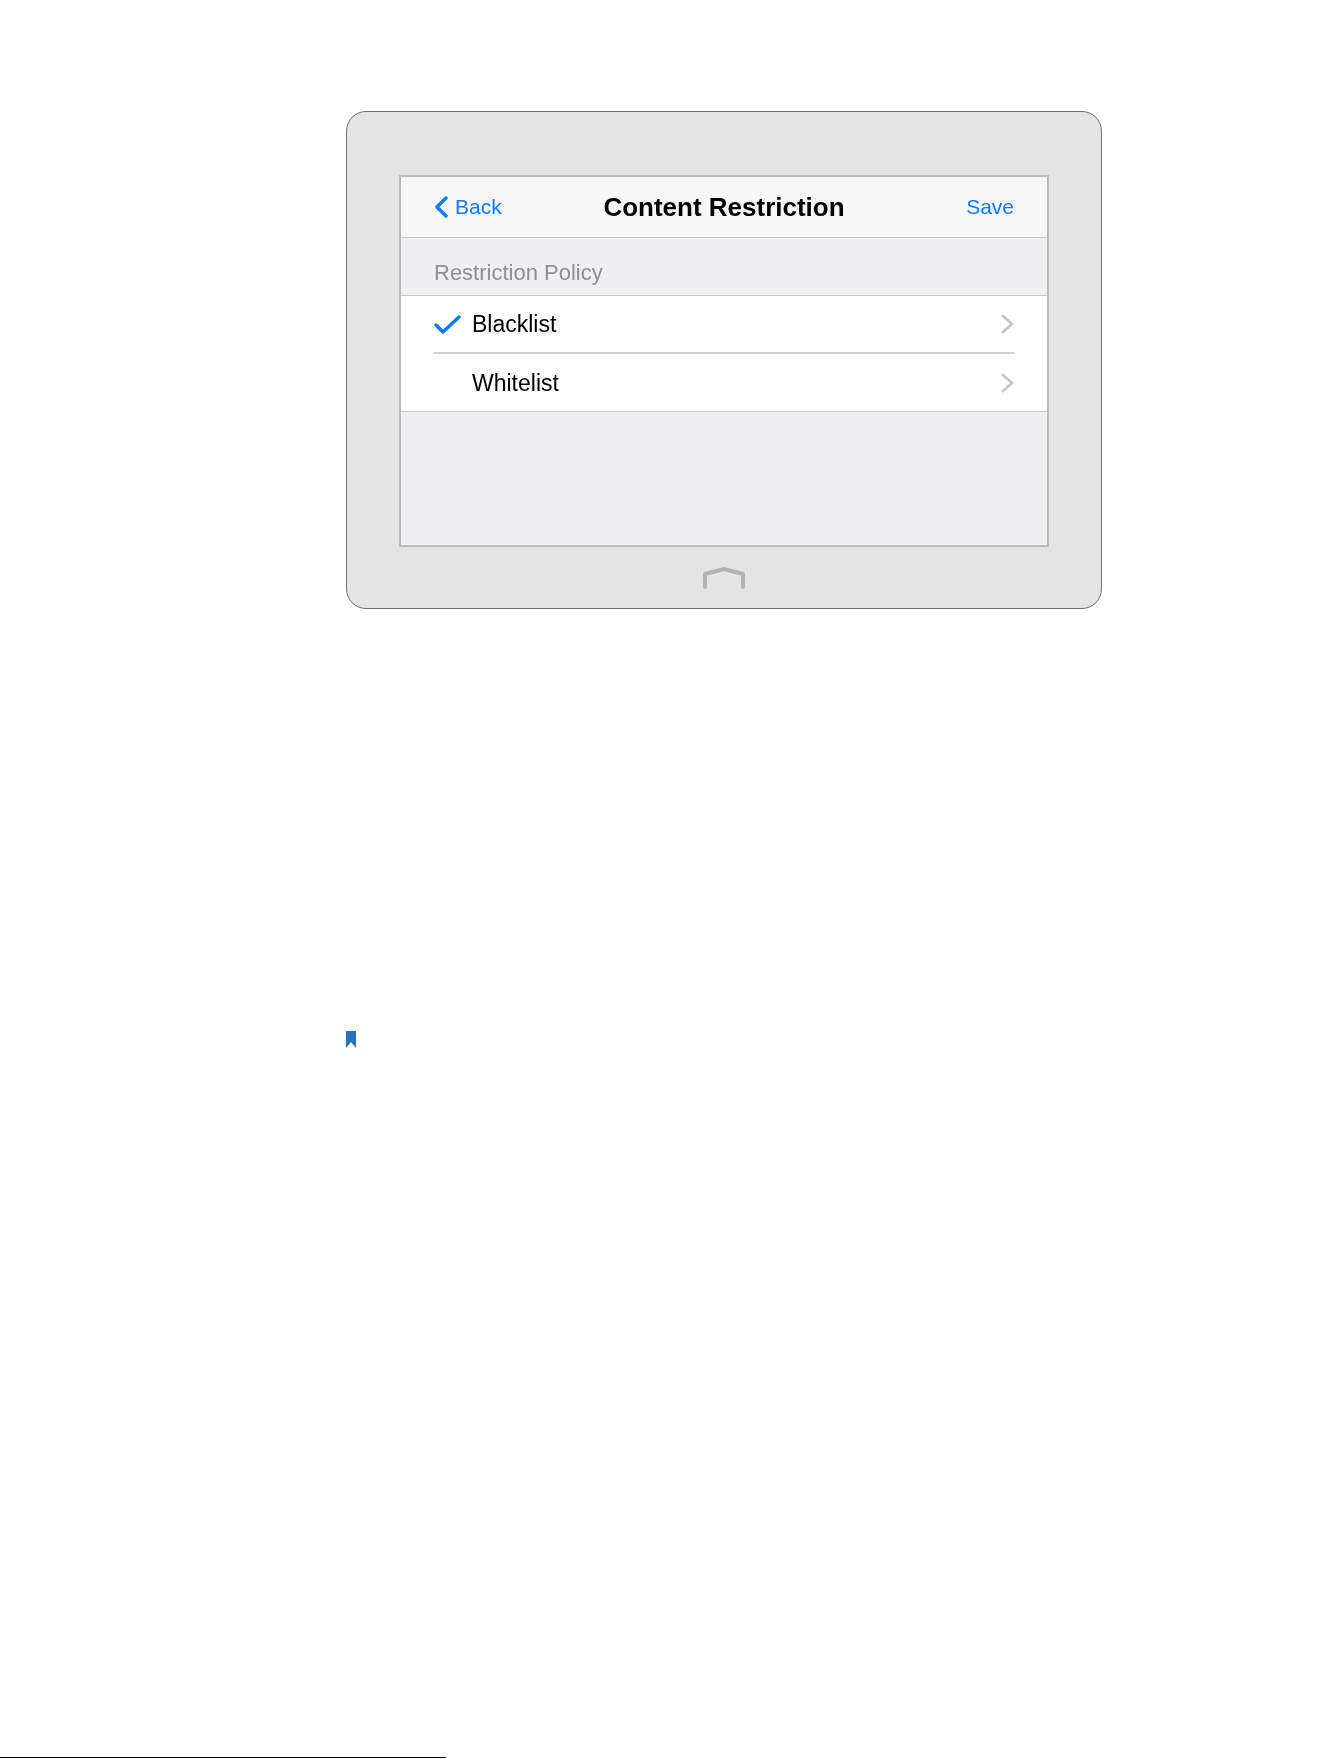 This screenshot has width=1330, height=1758. I want to click on bookmark-icon, so click(351, 1039).